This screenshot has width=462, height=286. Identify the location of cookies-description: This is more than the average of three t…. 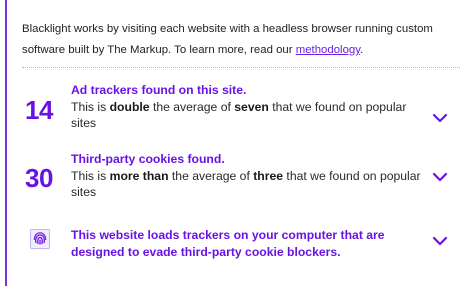
(246, 184).